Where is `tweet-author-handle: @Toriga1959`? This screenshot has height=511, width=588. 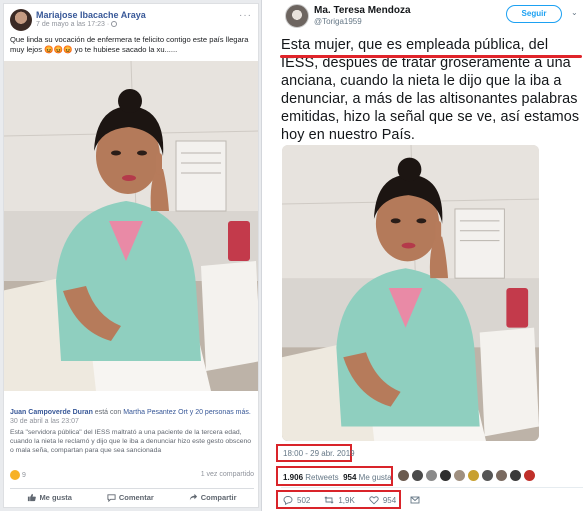 tweet-author-handle: @Toriga1959 is located at coordinates (338, 21).